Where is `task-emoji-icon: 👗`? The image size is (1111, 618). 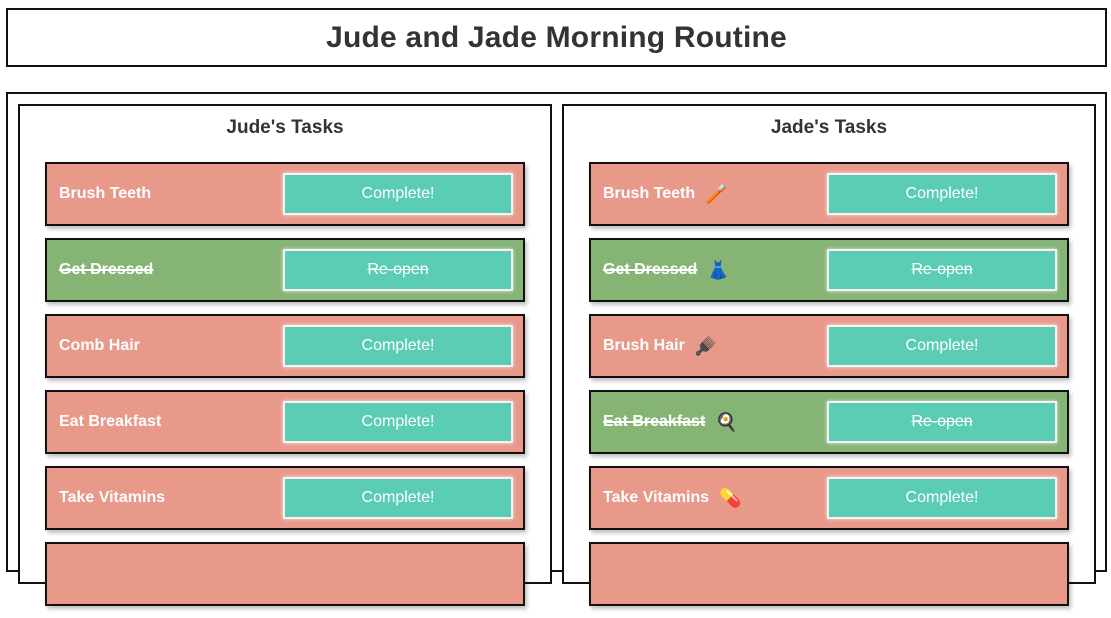 task-emoji-icon: 👗 is located at coordinates (718, 270).